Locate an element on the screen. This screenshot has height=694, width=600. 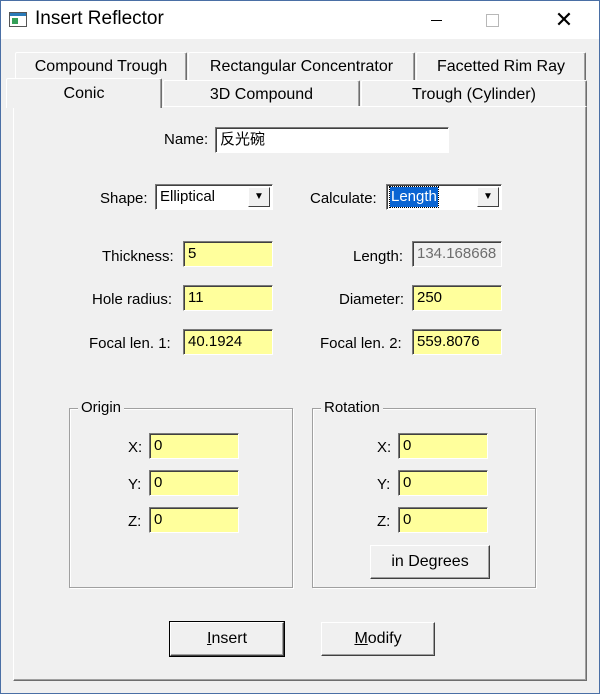
shape-label: Shape: is located at coordinates (124, 198).